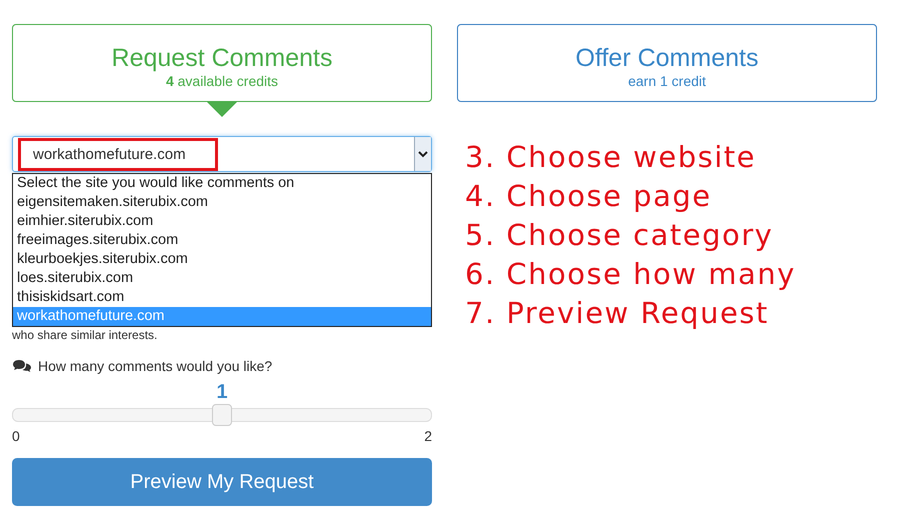 This screenshot has width=901, height=516. I want to click on slider-max: 2, so click(428, 436).